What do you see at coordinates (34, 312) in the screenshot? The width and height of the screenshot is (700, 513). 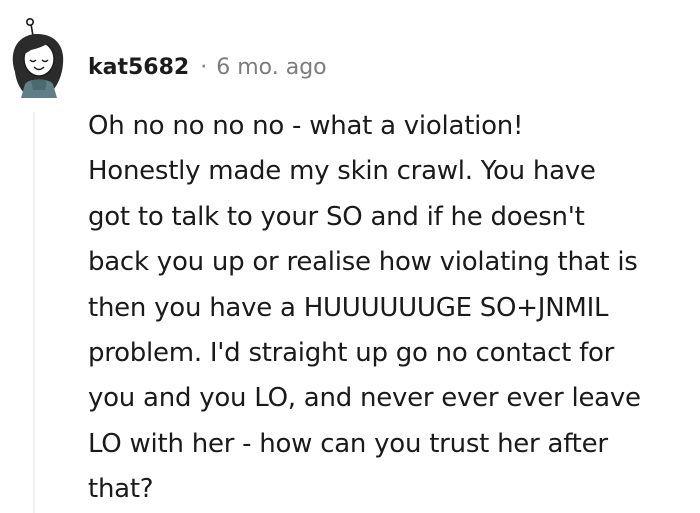 I see `thread-line` at bounding box center [34, 312].